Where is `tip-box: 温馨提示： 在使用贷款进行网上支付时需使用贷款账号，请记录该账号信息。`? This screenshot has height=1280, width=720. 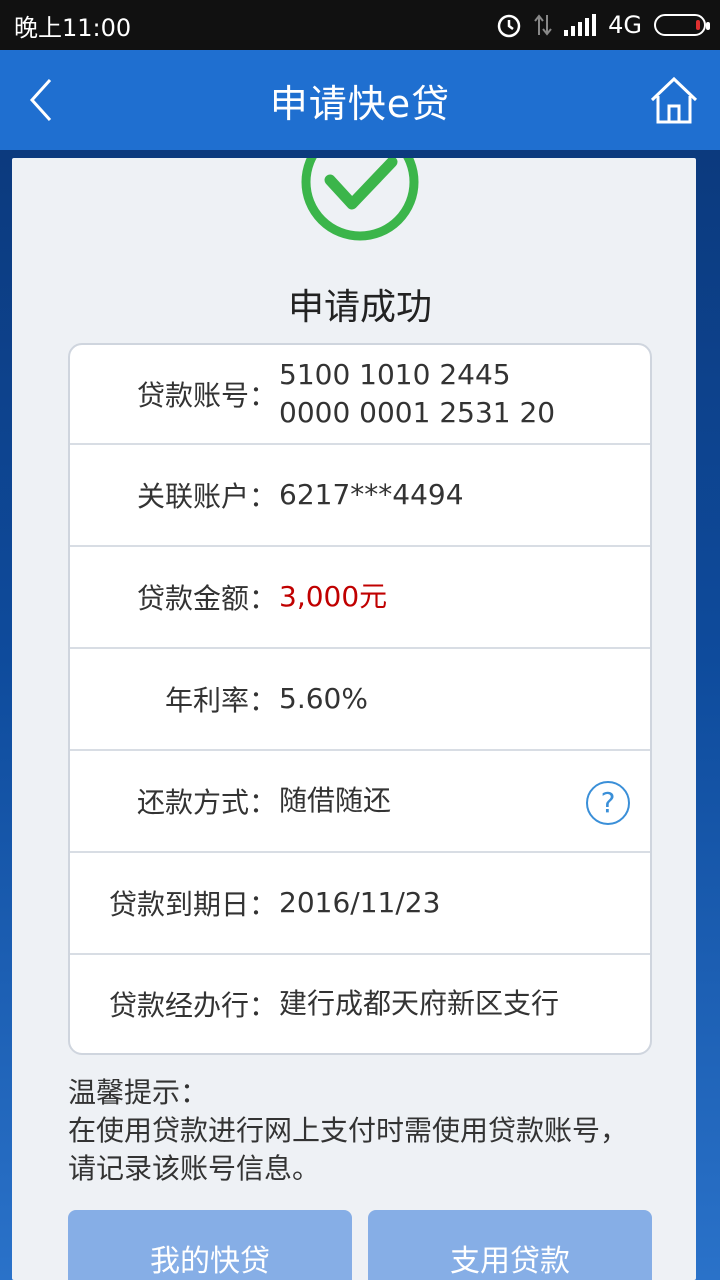
tip-box: 温馨提示： 在使用贷款进行网上支付时需使用贷款账号，请记录该账号信息。 is located at coordinates (360, 1131).